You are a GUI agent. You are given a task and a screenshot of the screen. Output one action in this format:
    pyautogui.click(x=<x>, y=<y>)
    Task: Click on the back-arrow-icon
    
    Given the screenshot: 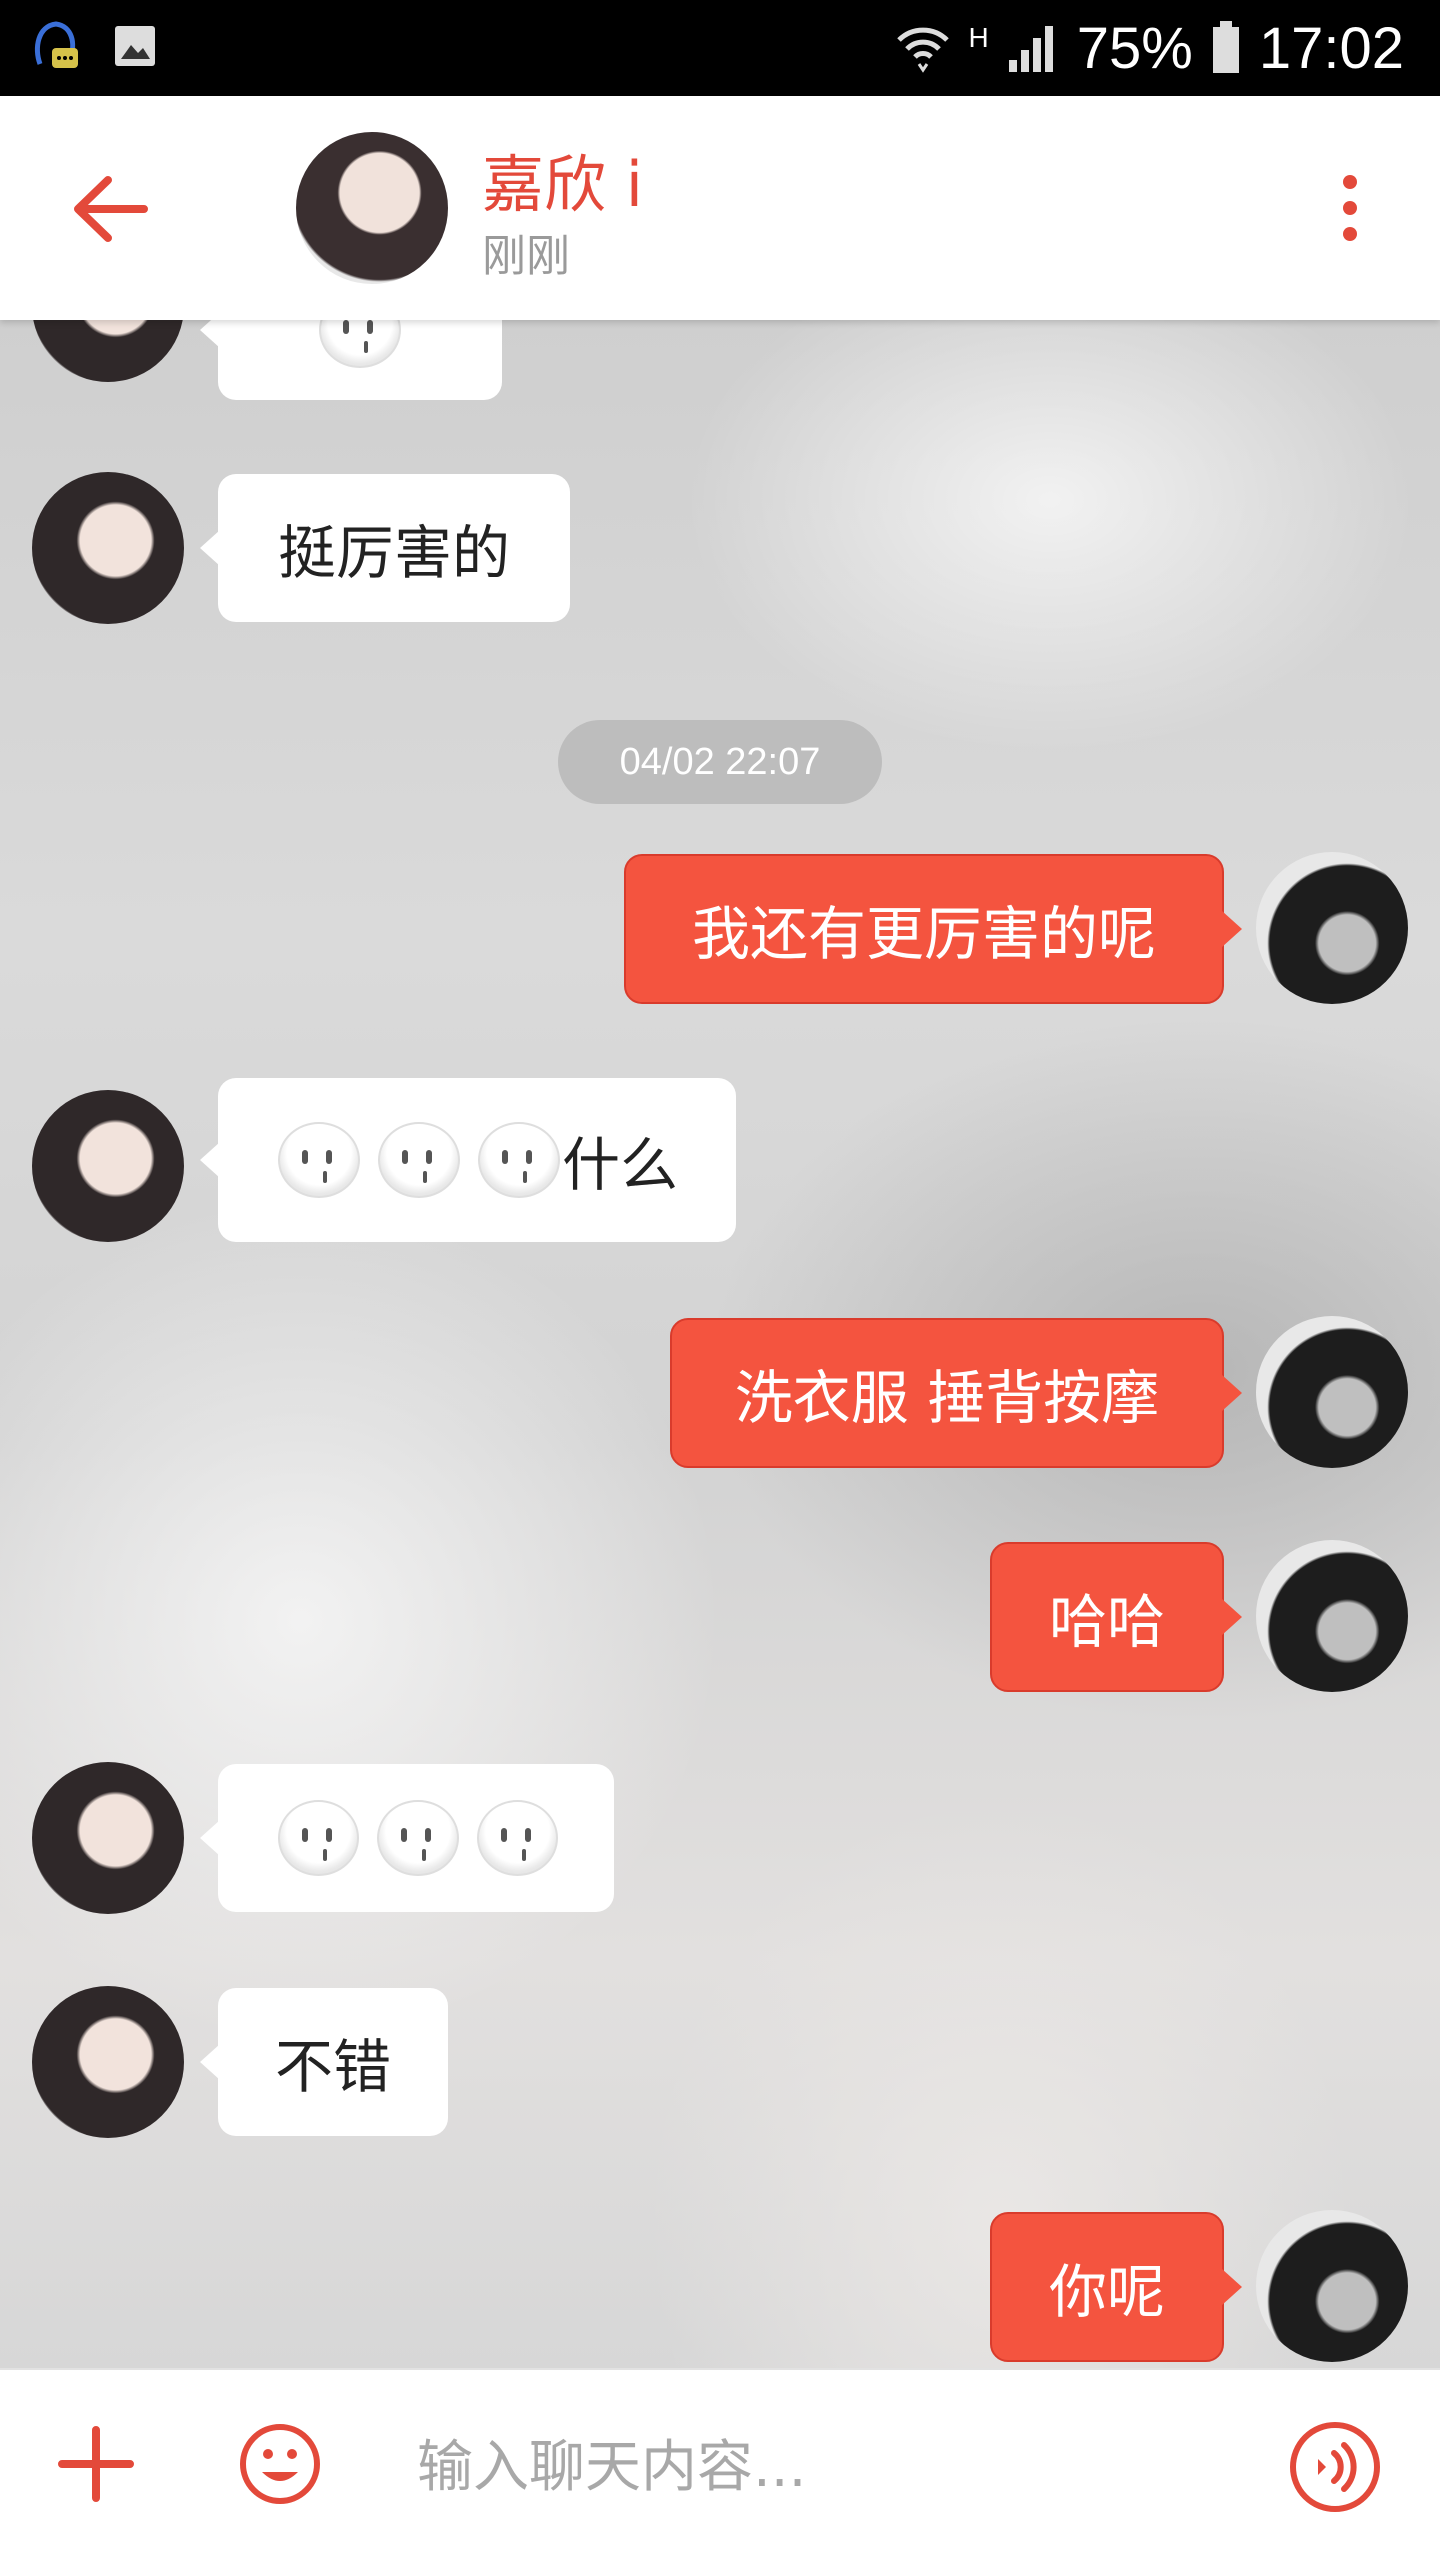 What is the action you would take?
    pyautogui.click(x=110, y=209)
    